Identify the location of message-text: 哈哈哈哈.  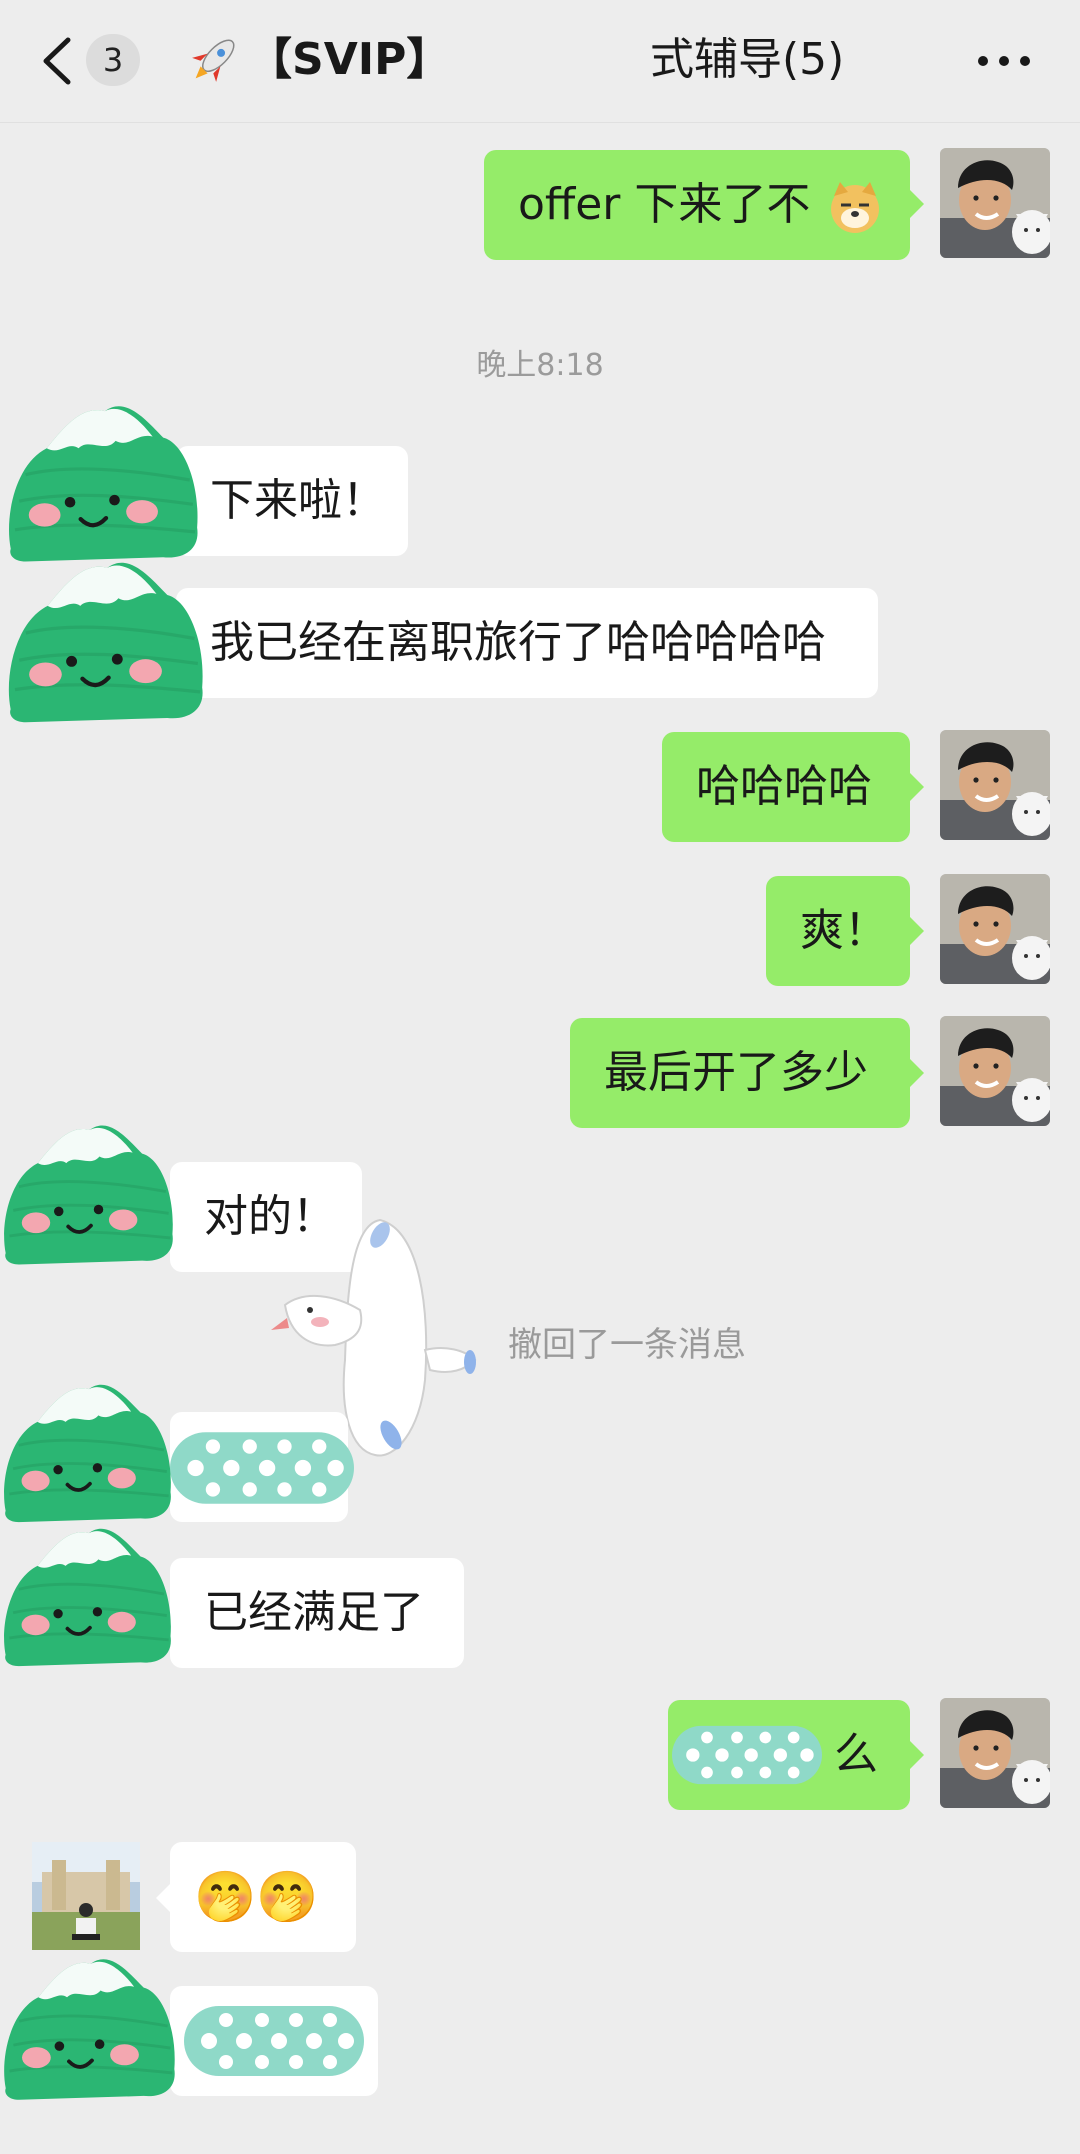
(784, 786).